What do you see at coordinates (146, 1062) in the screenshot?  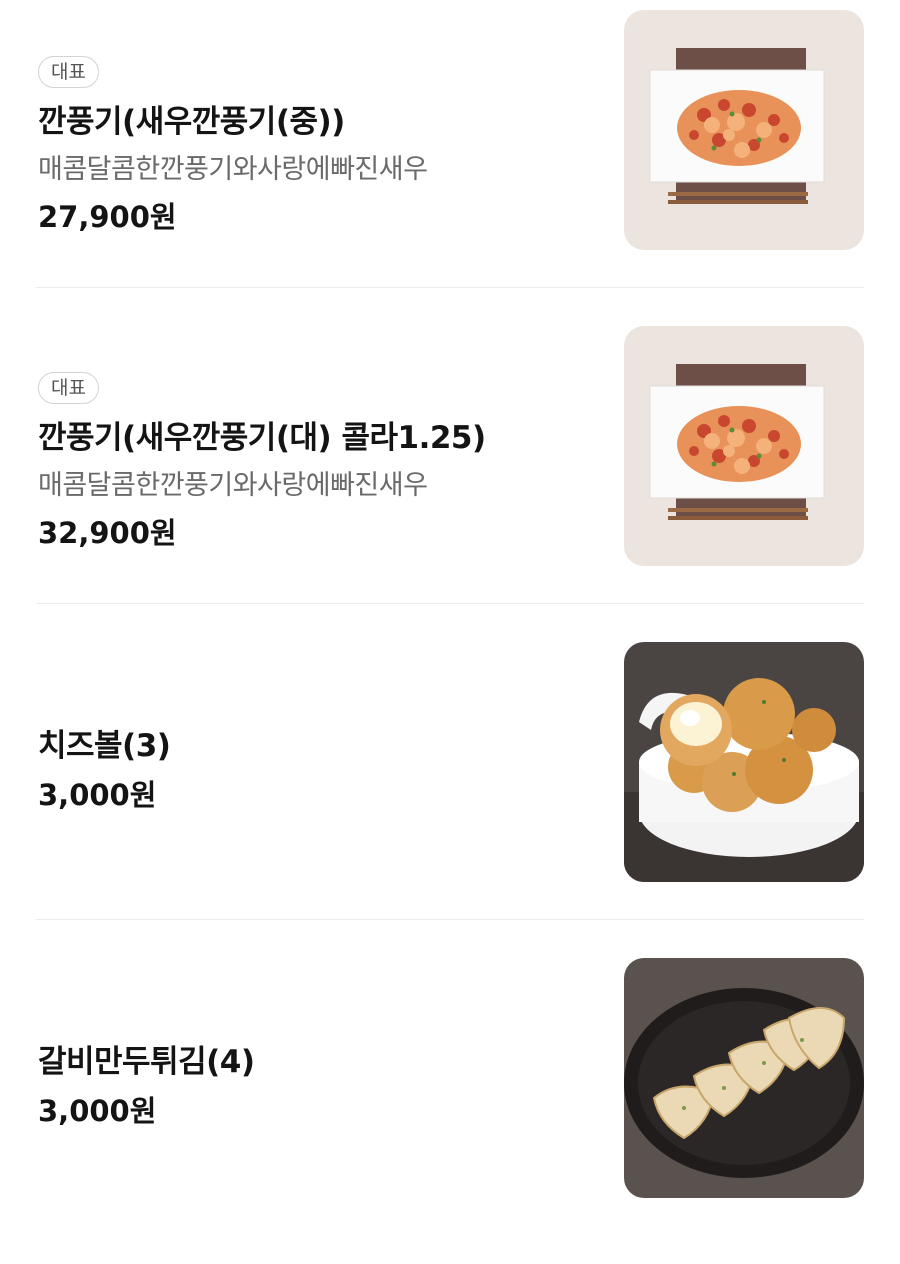 I see `menu-item-name: 갈비만두튀김(4)` at bounding box center [146, 1062].